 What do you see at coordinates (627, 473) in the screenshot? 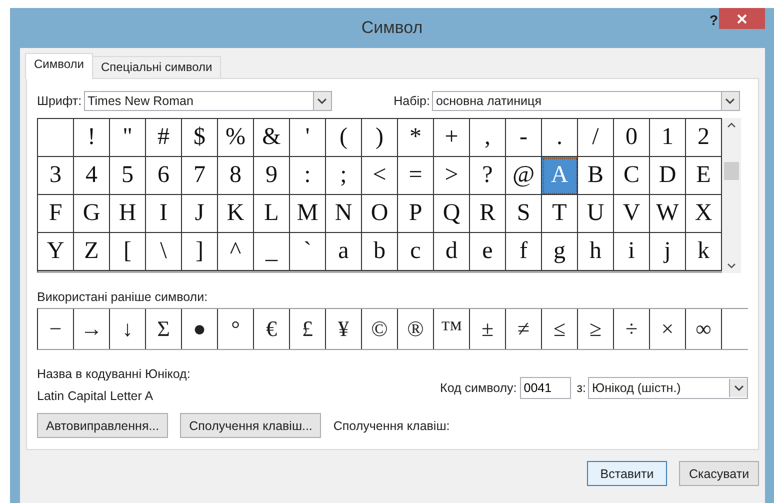
I see `dialog-button: Вставити` at bounding box center [627, 473].